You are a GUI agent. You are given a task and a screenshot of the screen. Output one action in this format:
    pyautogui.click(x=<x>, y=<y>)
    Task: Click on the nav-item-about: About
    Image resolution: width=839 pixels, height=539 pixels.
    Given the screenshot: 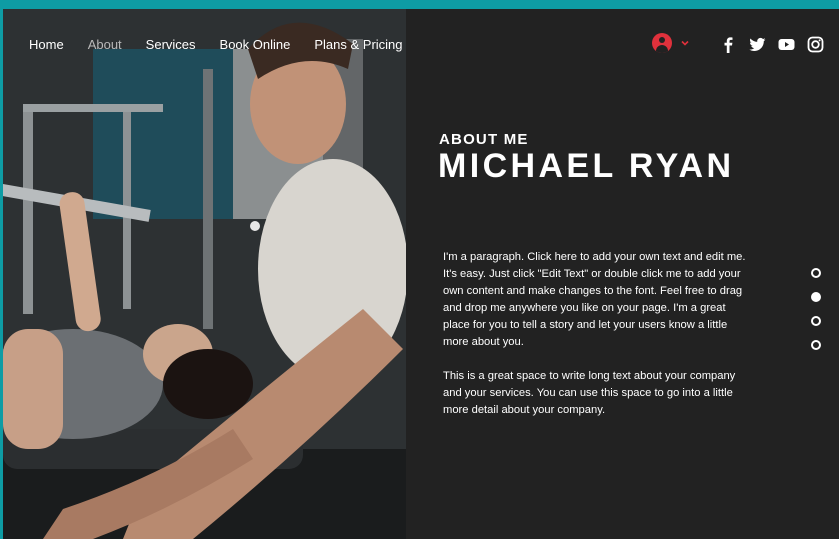 What is the action you would take?
    pyautogui.click(x=105, y=44)
    